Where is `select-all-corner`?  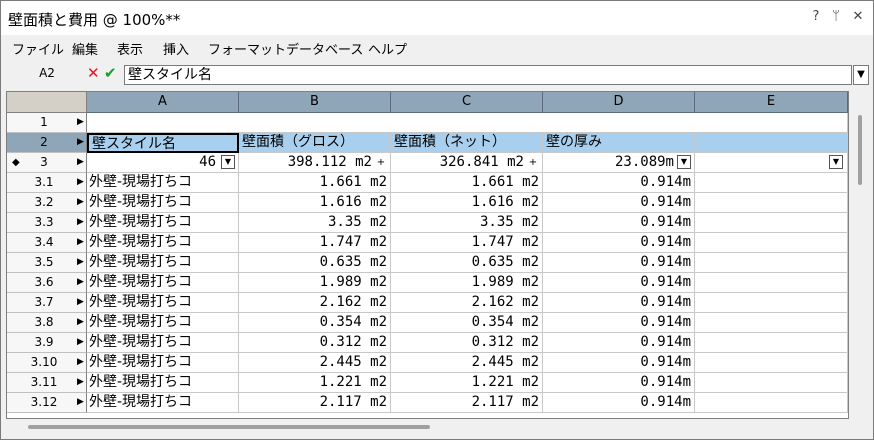
select-all-corner is located at coordinates (47, 102).